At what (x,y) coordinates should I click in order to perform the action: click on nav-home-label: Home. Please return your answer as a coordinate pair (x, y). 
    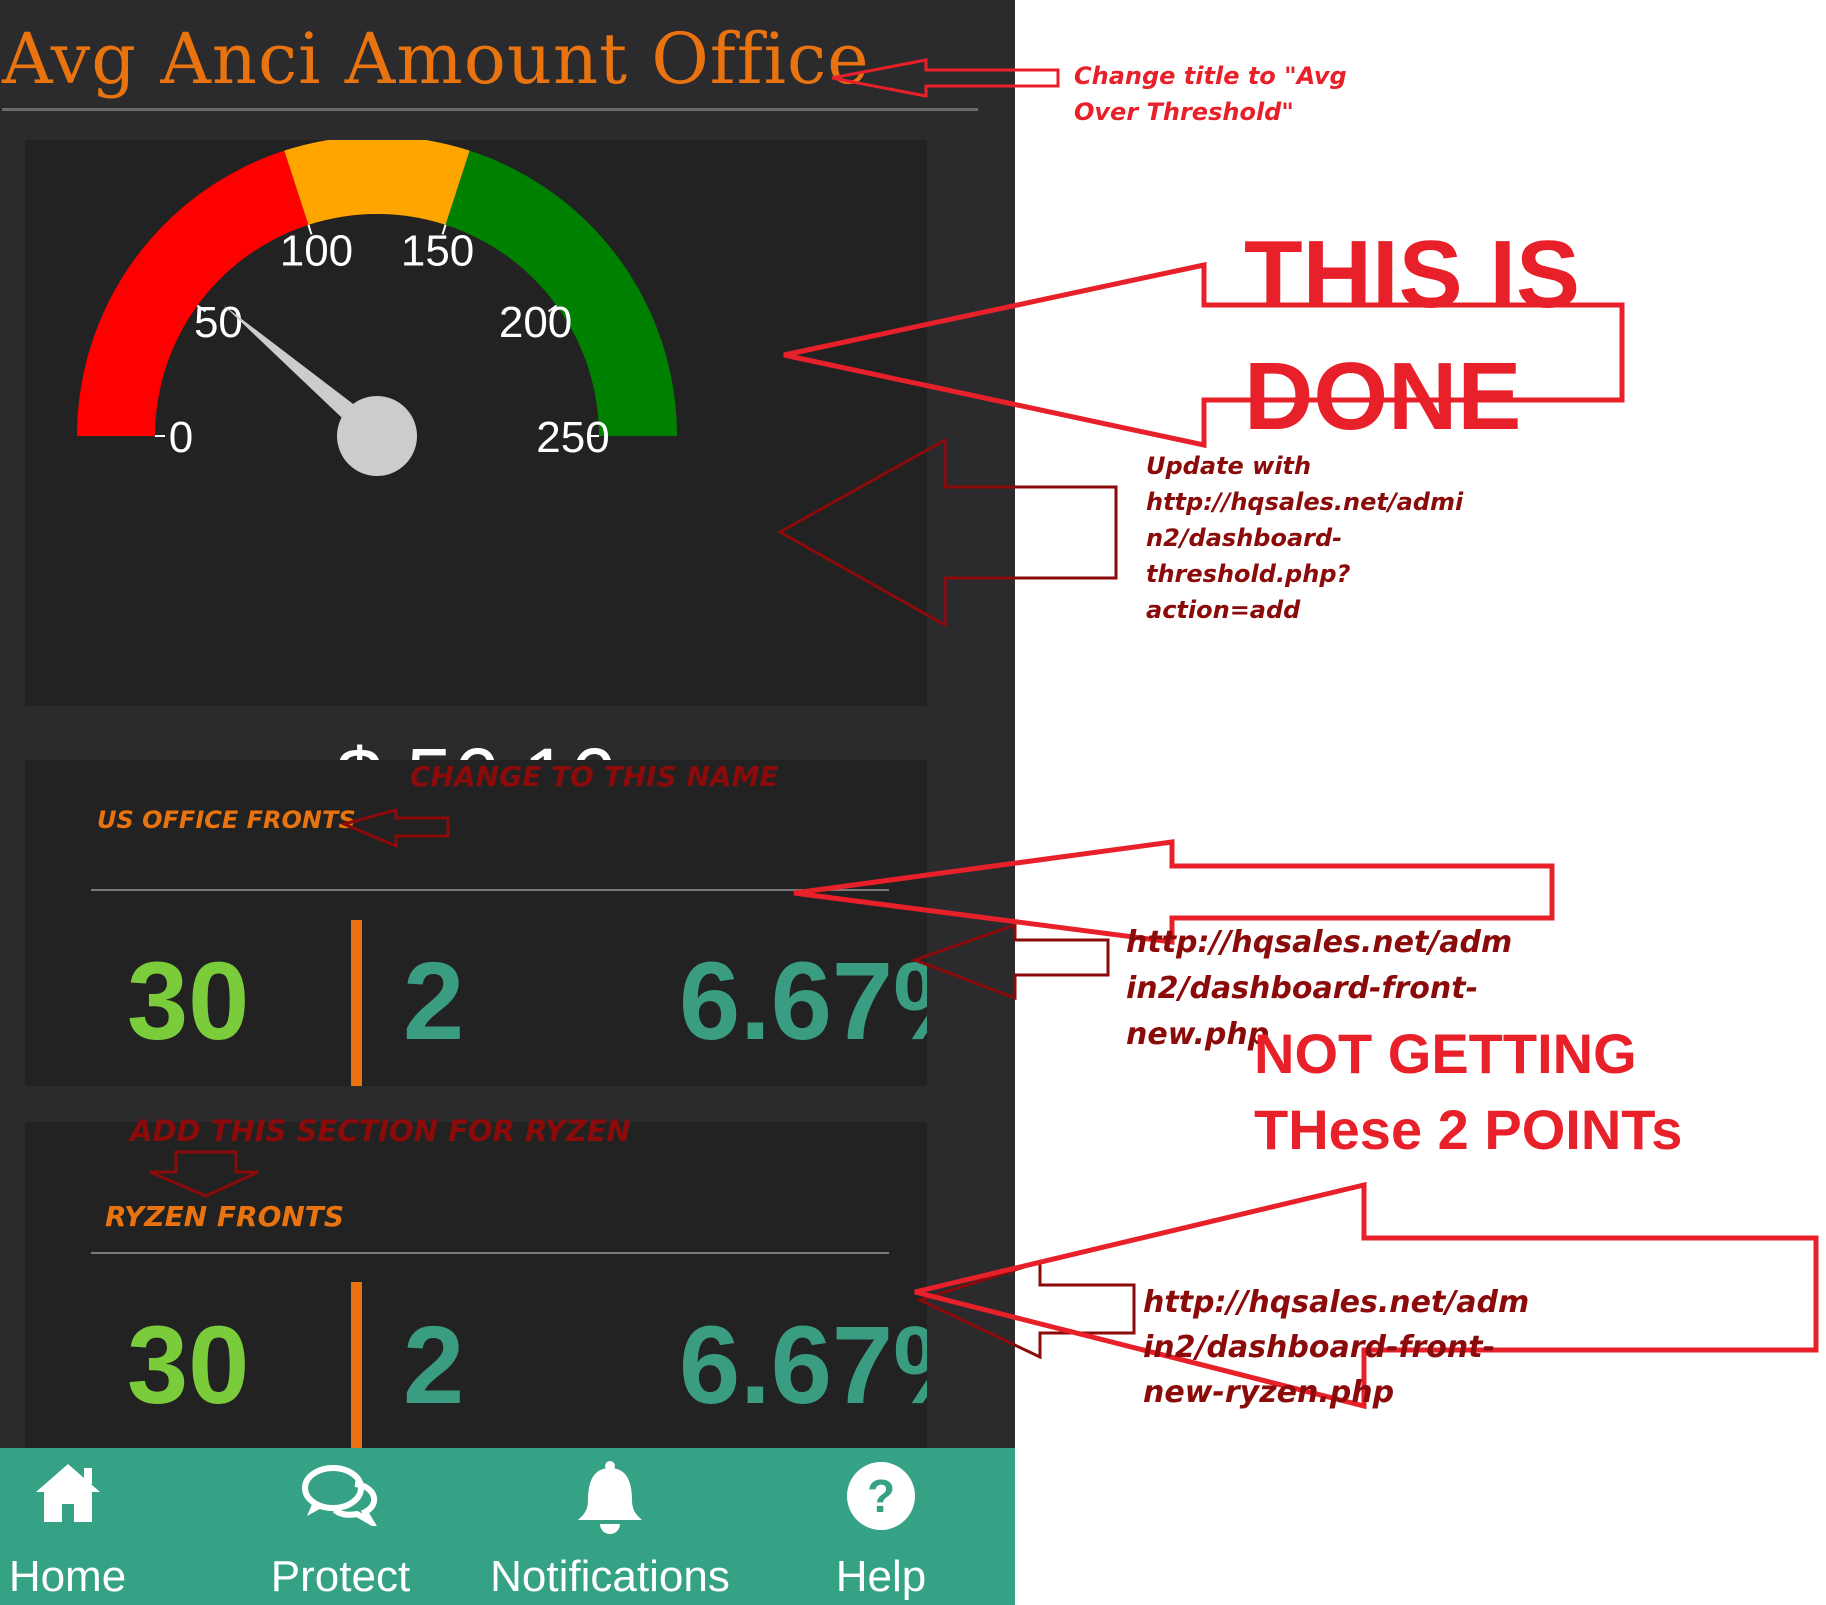
    Looking at the image, I should click on (67, 1576).